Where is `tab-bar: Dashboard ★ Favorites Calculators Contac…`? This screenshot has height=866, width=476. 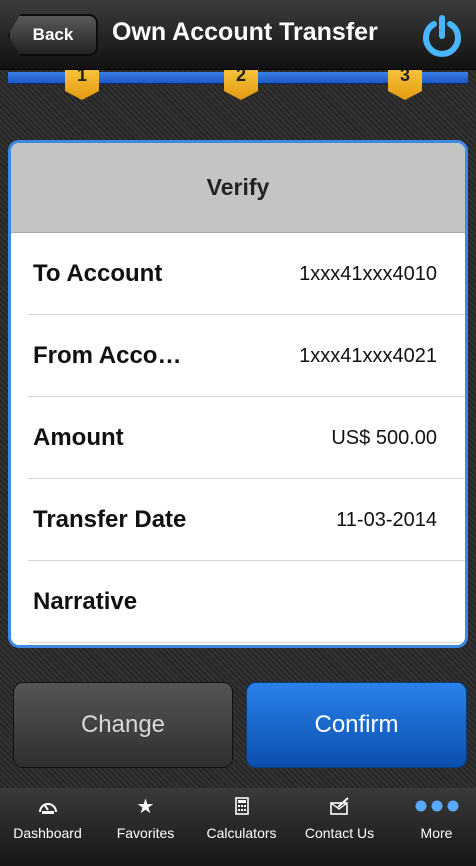
tab-bar: Dashboard ★ Favorites Calculators Contac… is located at coordinates (238, 827).